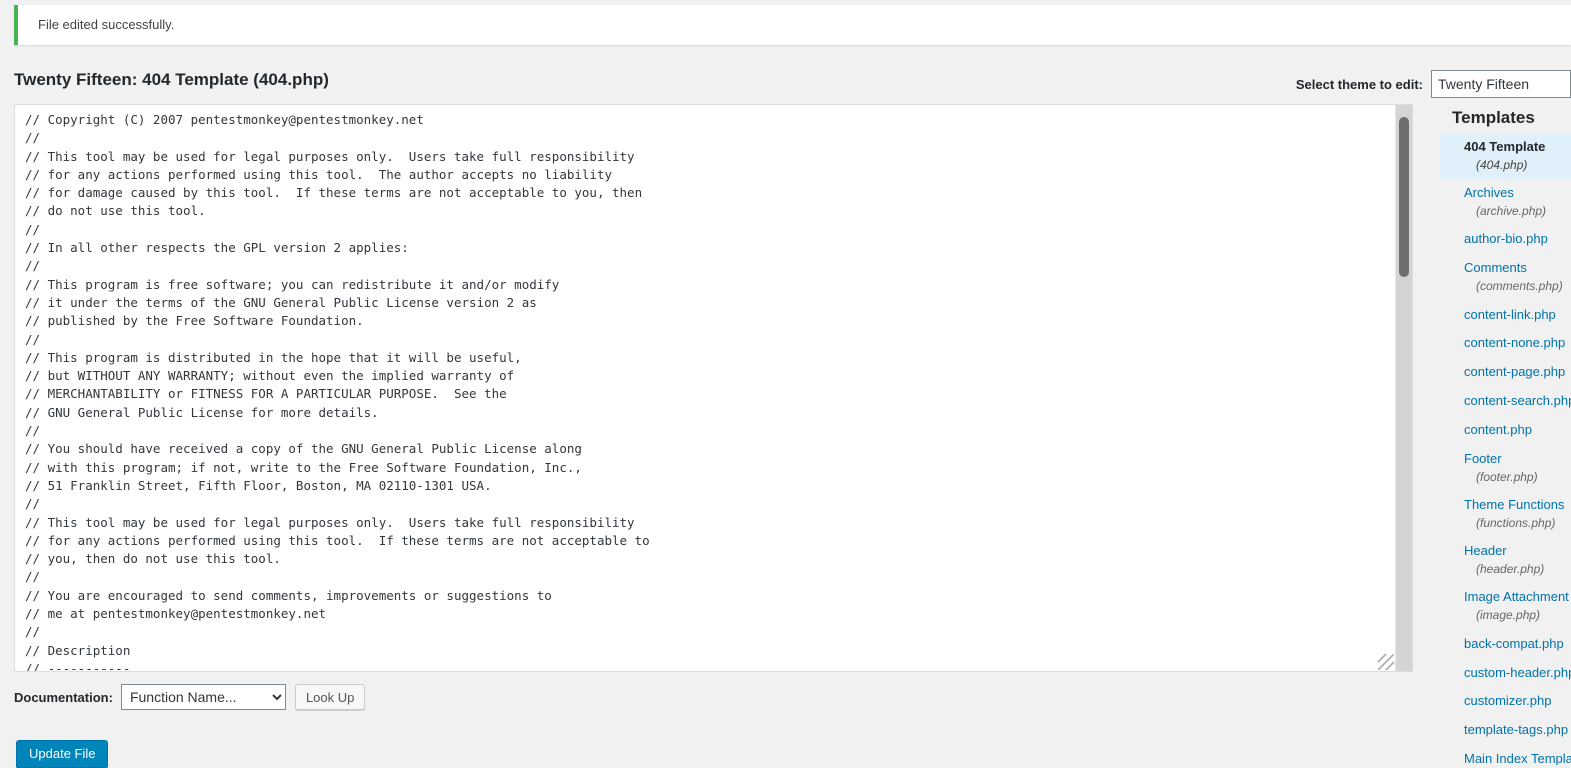 This screenshot has width=1571, height=768. I want to click on template-list-item: Header (header.php), so click(1505, 560).